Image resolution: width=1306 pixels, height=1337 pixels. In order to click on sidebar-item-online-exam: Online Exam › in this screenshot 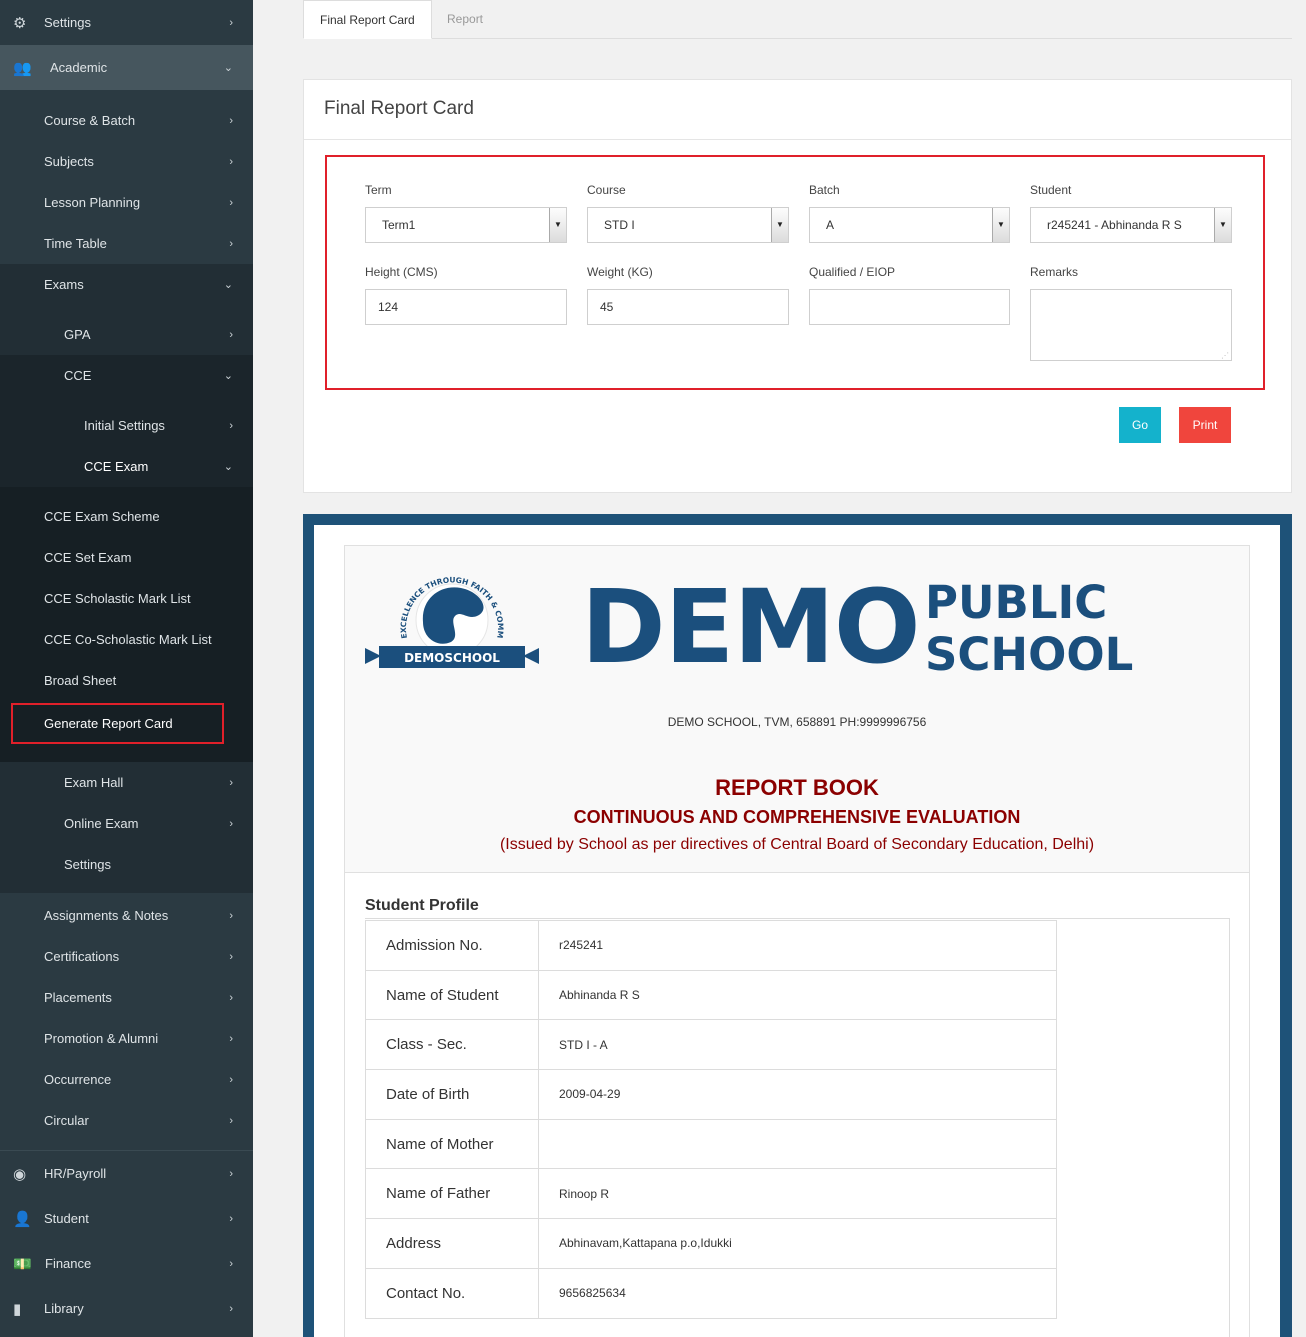, I will do `click(126, 823)`.